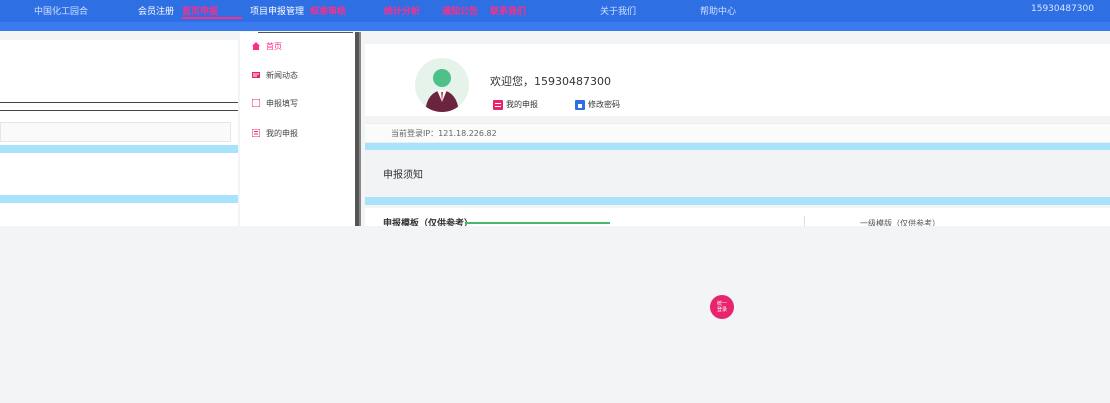 The image size is (1110, 403). What do you see at coordinates (256, 103) in the screenshot?
I see `edit-icon` at bounding box center [256, 103].